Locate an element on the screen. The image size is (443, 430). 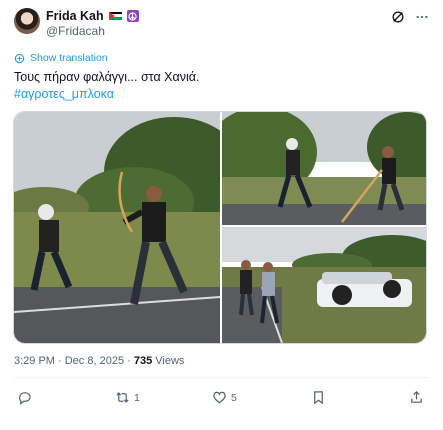
translate-icon is located at coordinates (19, 58).